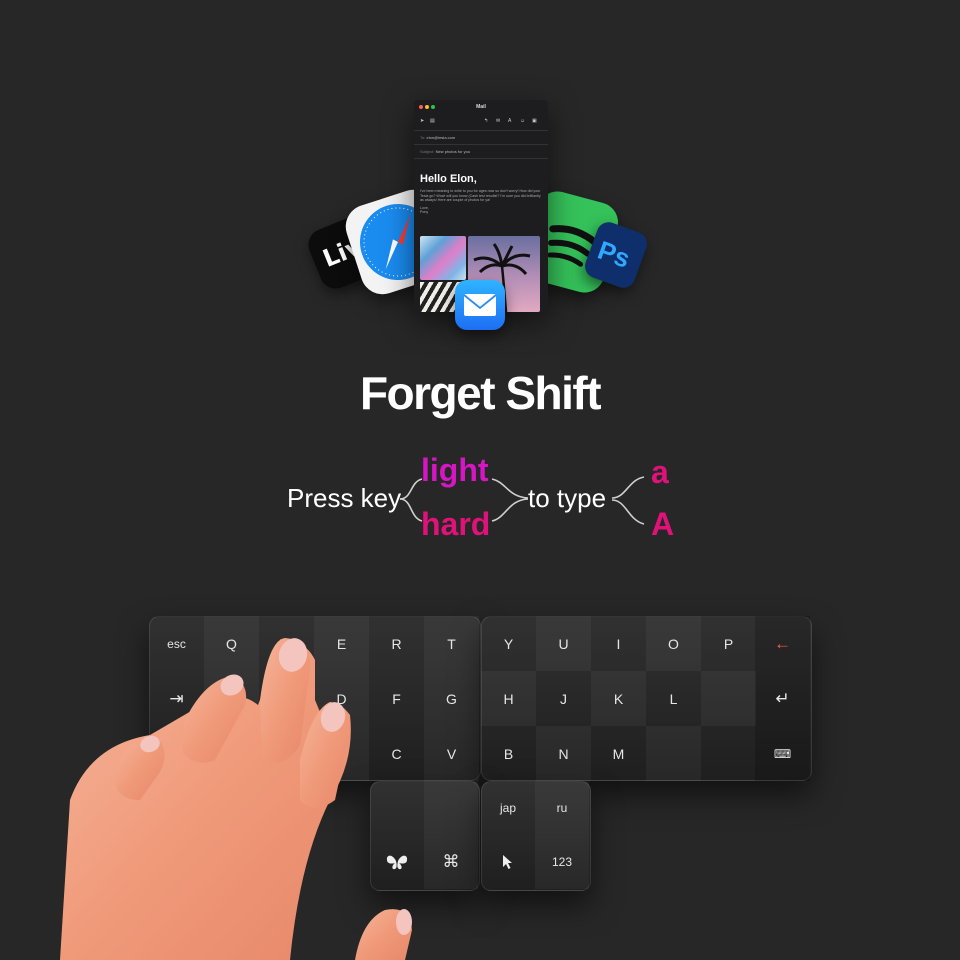 The width and height of the screenshot is (960, 960). What do you see at coordinates (432, 121) in the screenshot?
I see `header-icon: ▤` at bounding box center [432, 121].